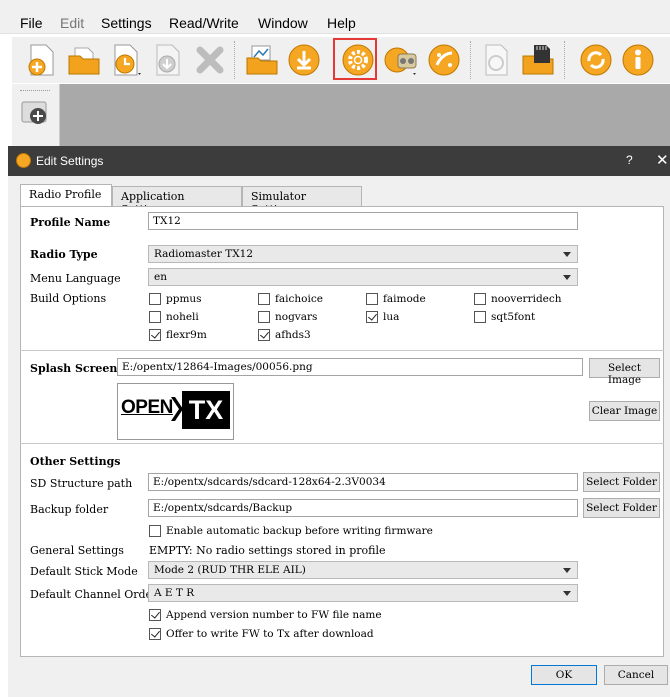  Describe the element at coordinates (74, 368) in the screenshot. I see `splash-screen-label: Splash Screen` at that location.